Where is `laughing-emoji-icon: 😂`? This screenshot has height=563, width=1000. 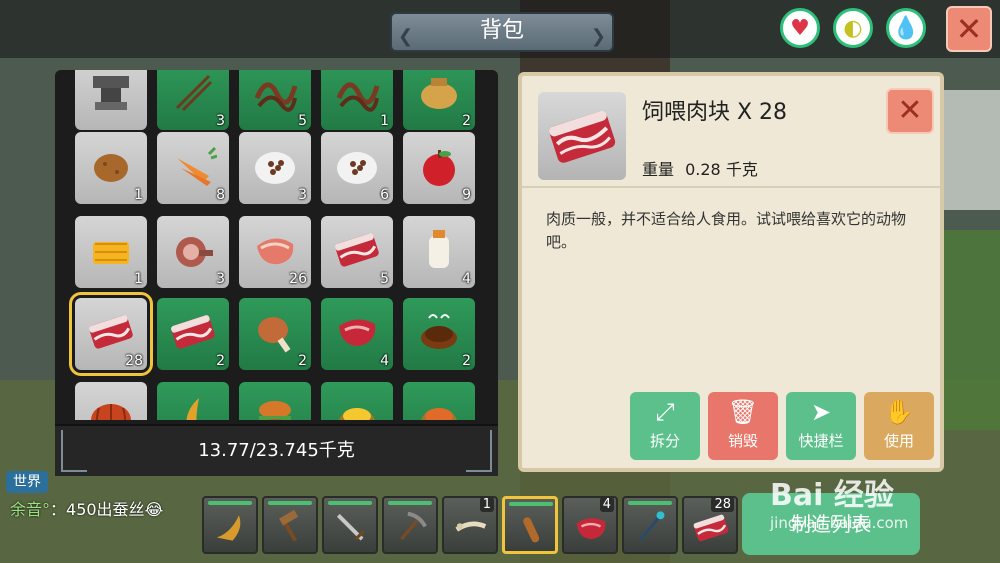 laughing-emoji-icon: 😂 is located at coordinates (154, 509).